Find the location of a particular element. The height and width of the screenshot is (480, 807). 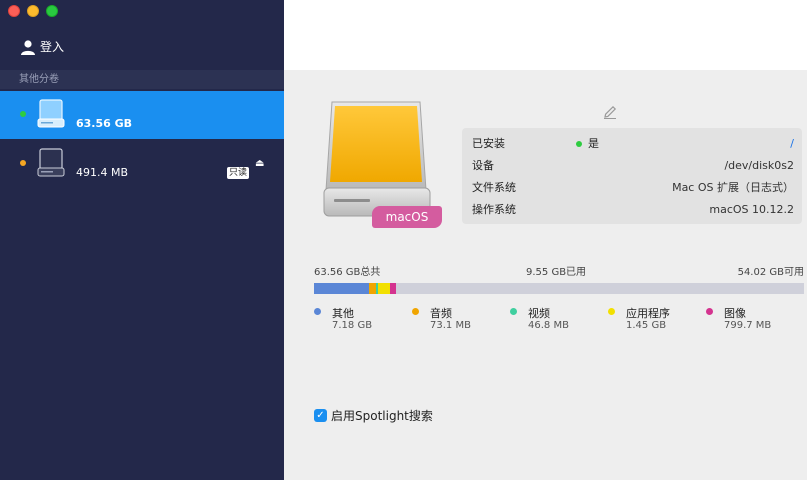

legend-value: 73.1 MB is located at coordinates (450, 325).